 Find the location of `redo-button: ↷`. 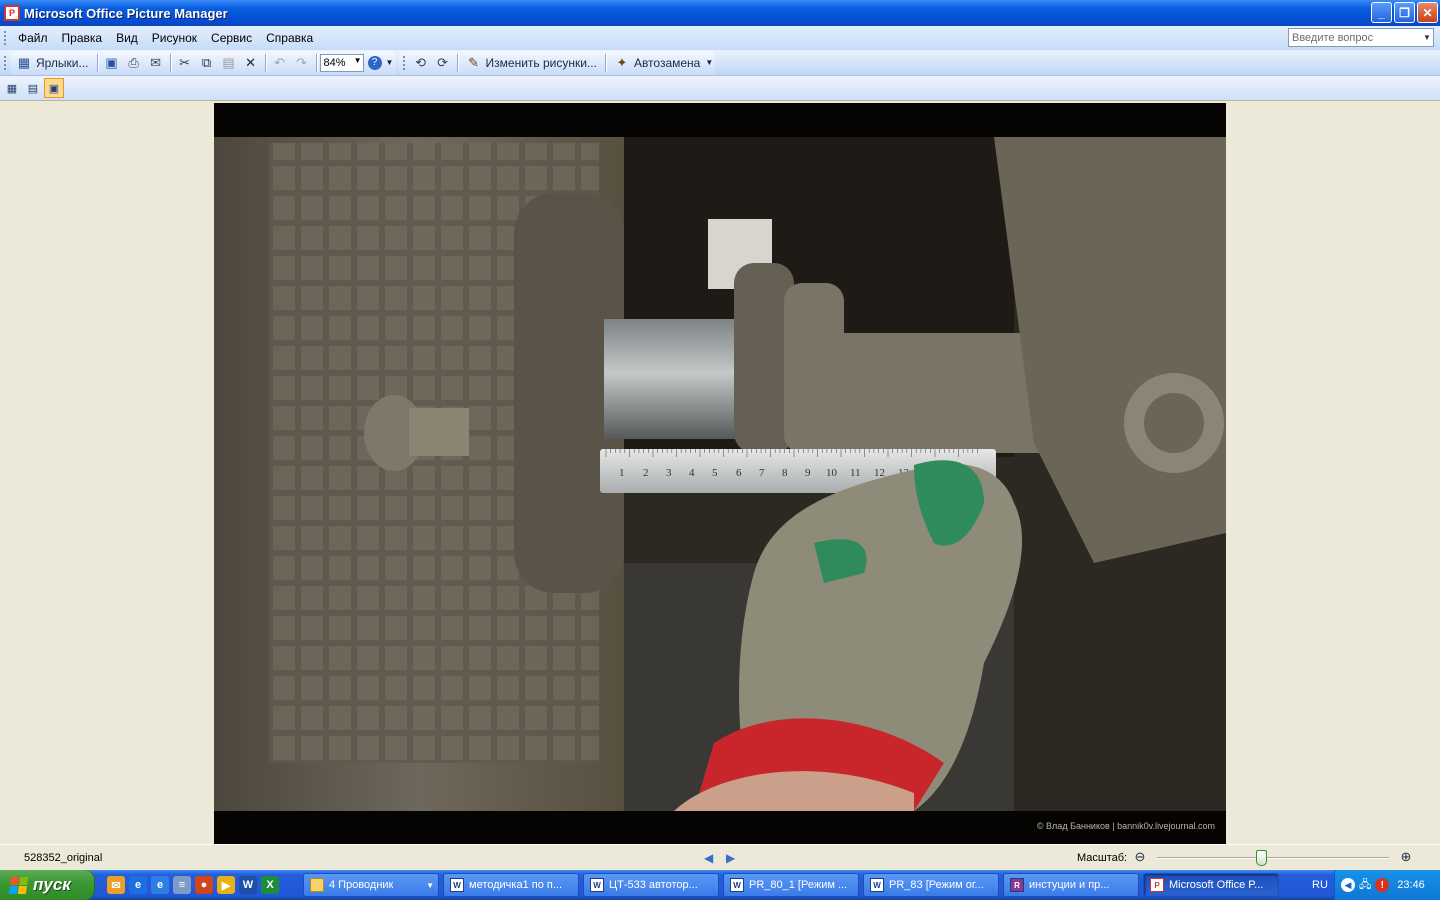

redo-button: ↷ is located at coordinates (302, 63).